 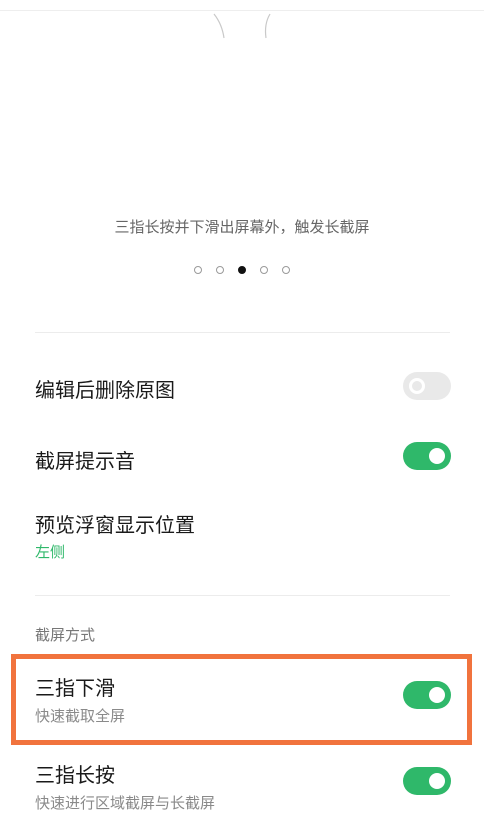 I want to click on section-header-screenshot-methods: 截屏方式, so click(x=65, y=635).